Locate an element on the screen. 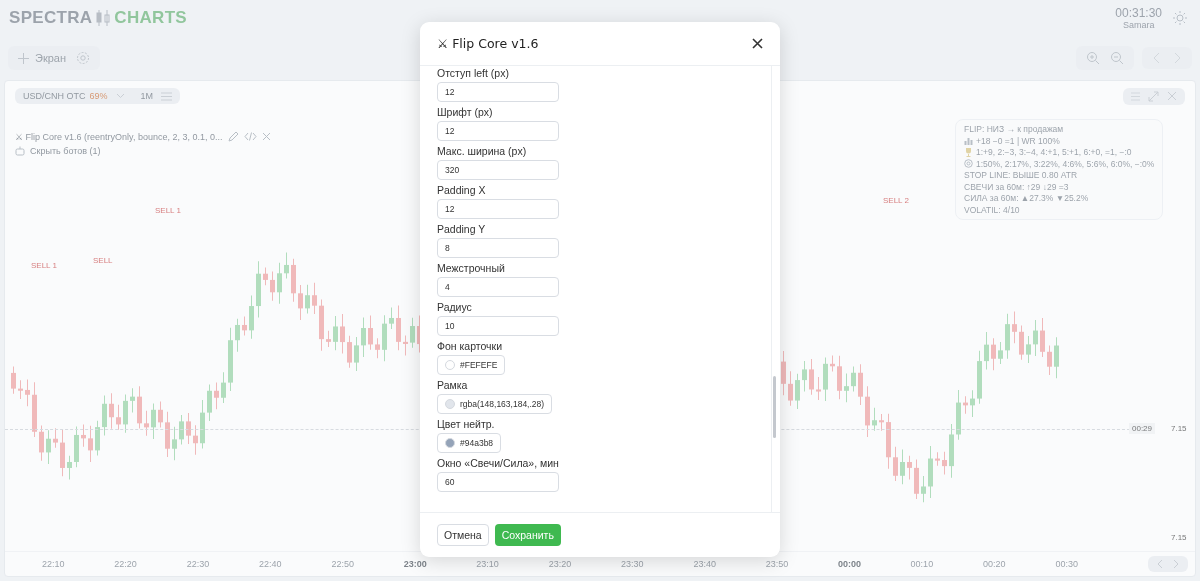 The width and height of the screenshot is (1200, 581). field-label: Макс. ширина (px) is located at coordinates (482, 151).